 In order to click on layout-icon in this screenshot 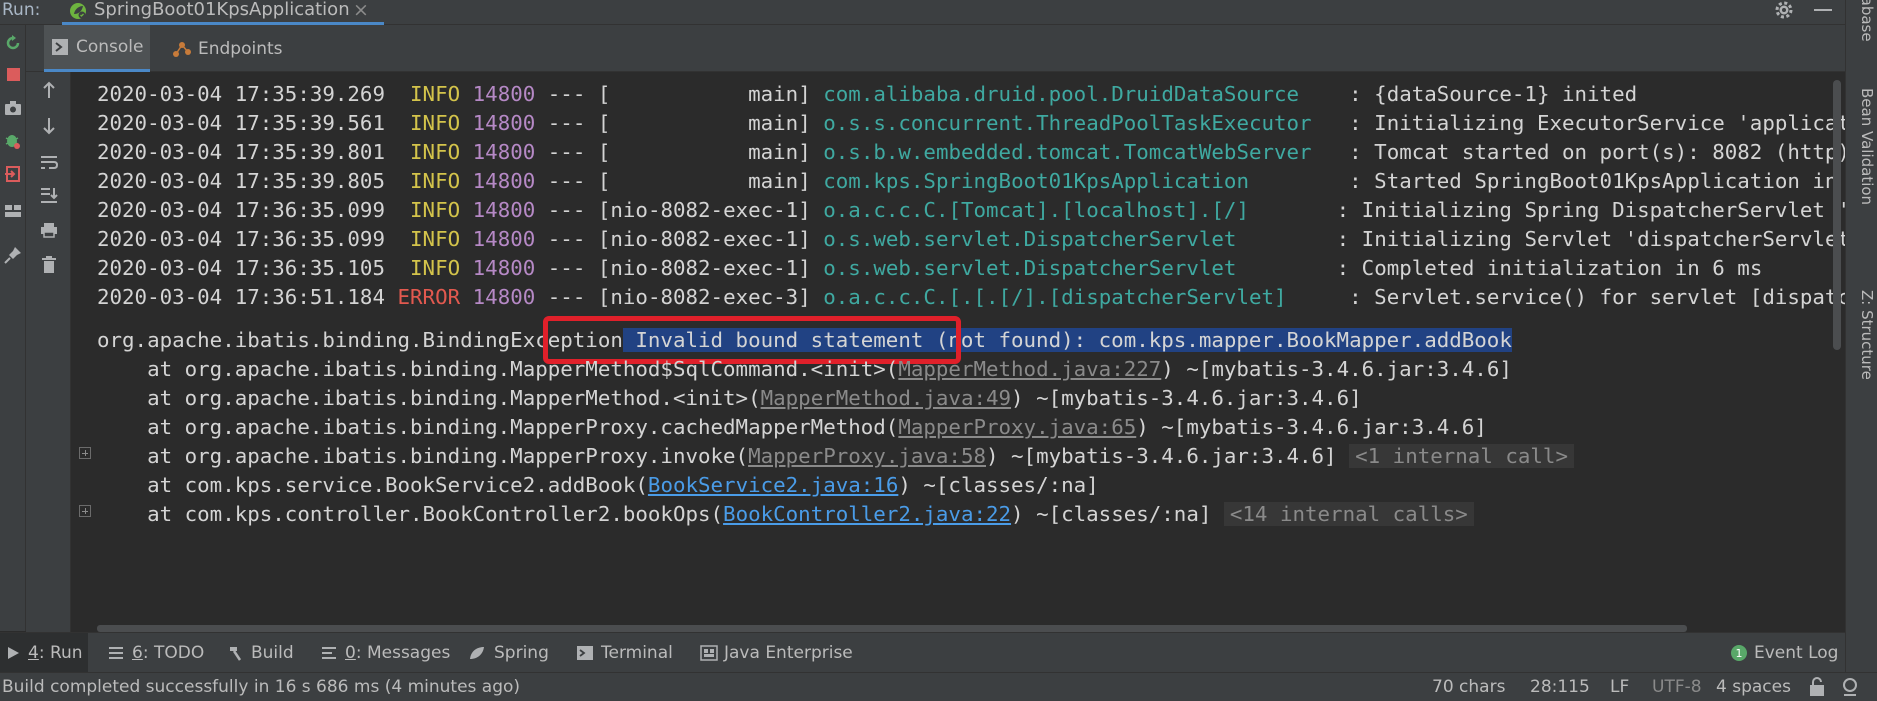, I will do `click(13, 211)`.